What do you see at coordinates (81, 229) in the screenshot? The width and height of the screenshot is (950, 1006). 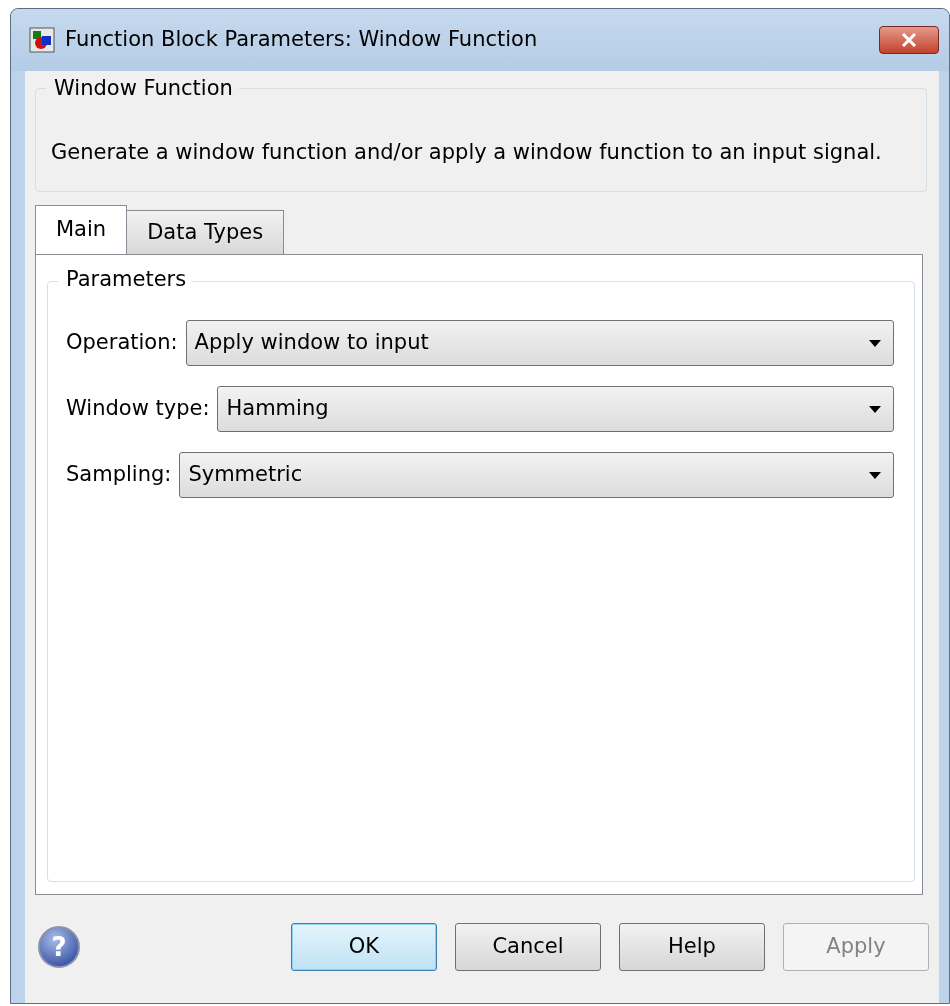 I see `tab: Main` at bounding box center [81, 229].